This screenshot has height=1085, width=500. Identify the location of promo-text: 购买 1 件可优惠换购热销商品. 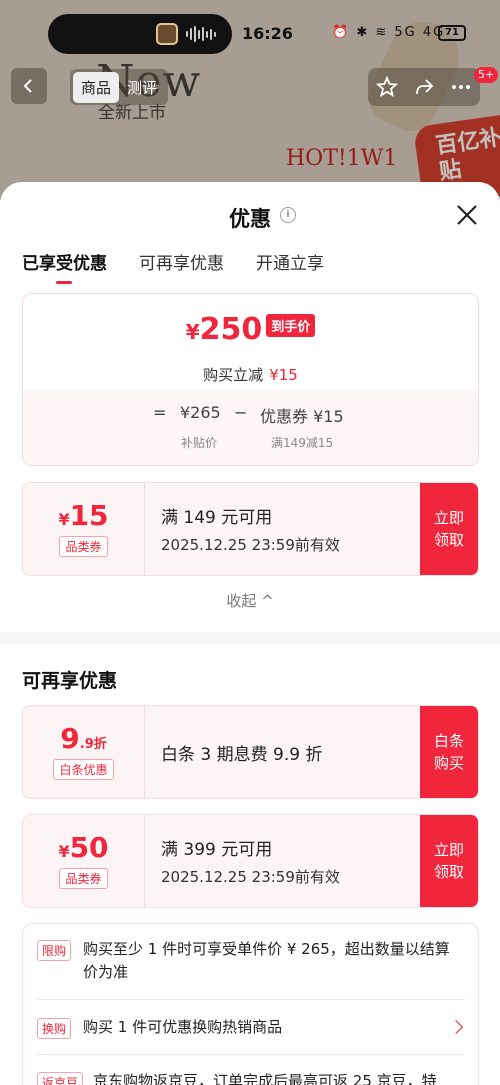
(183, 1027).